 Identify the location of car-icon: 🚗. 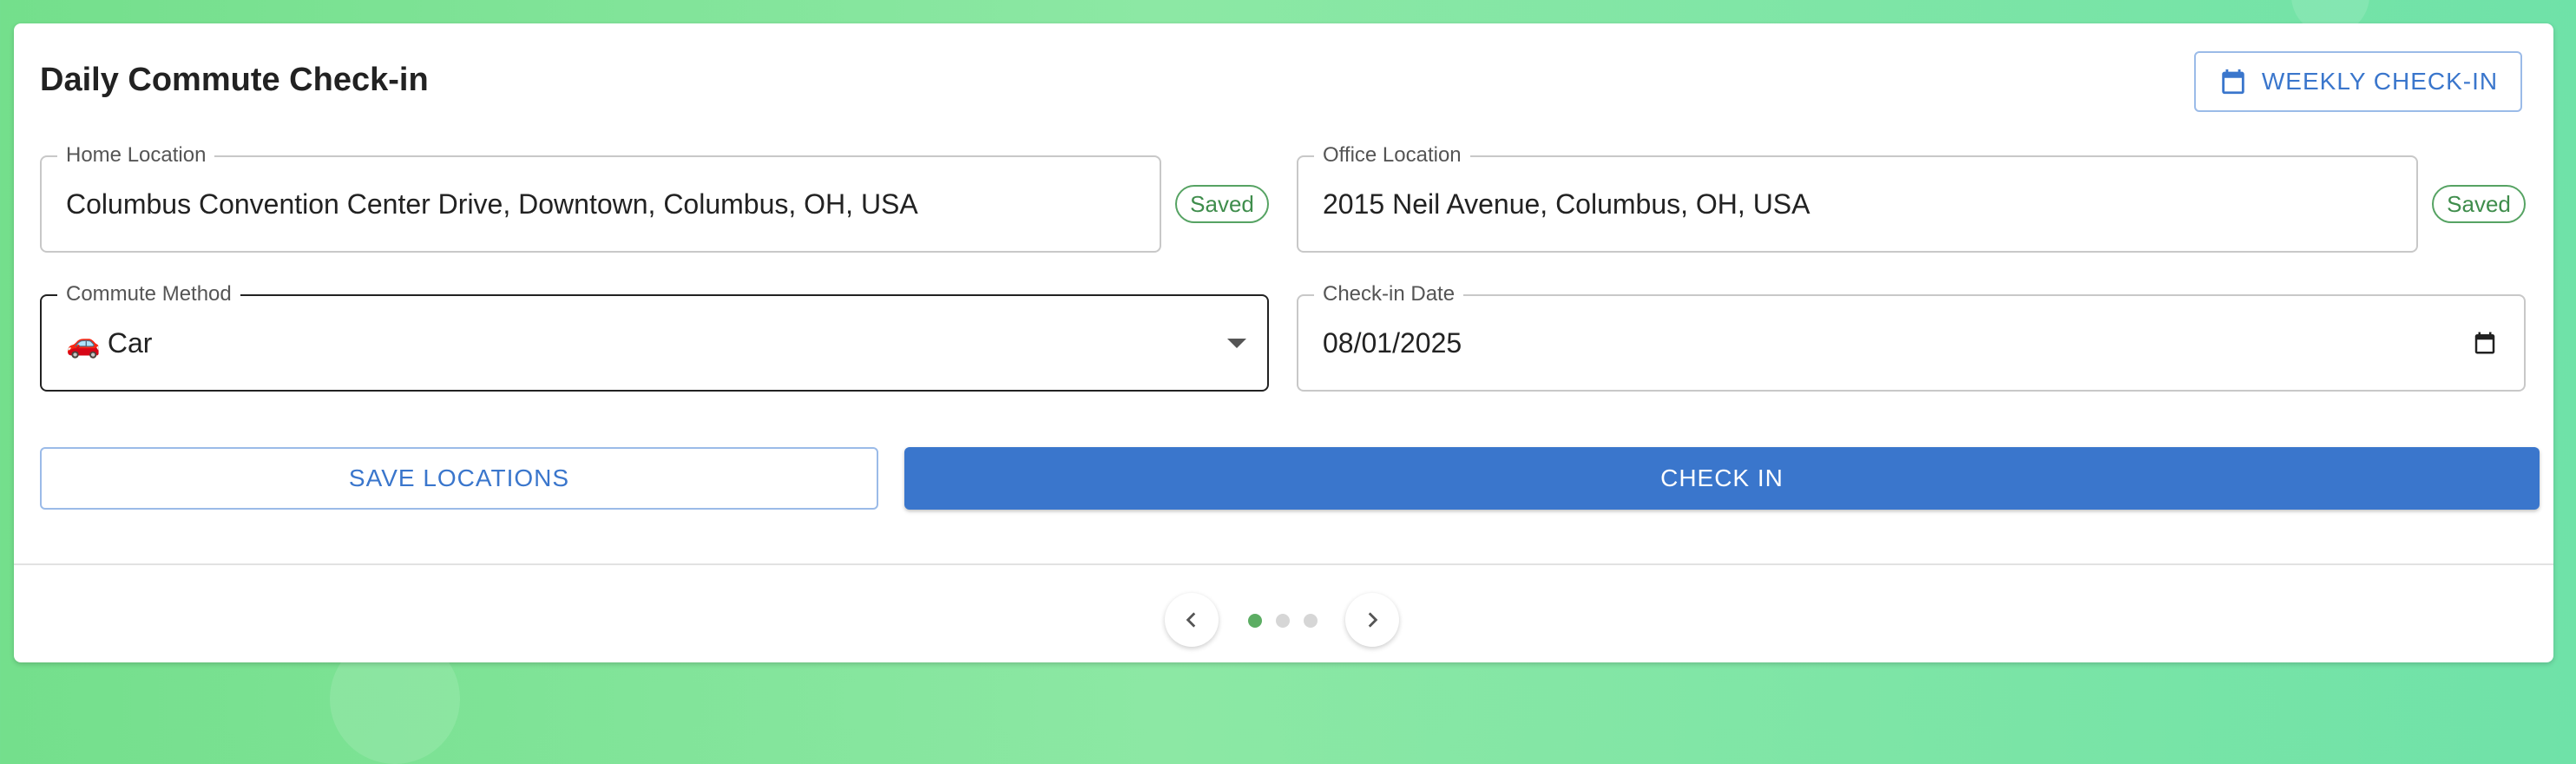
(83, 343).